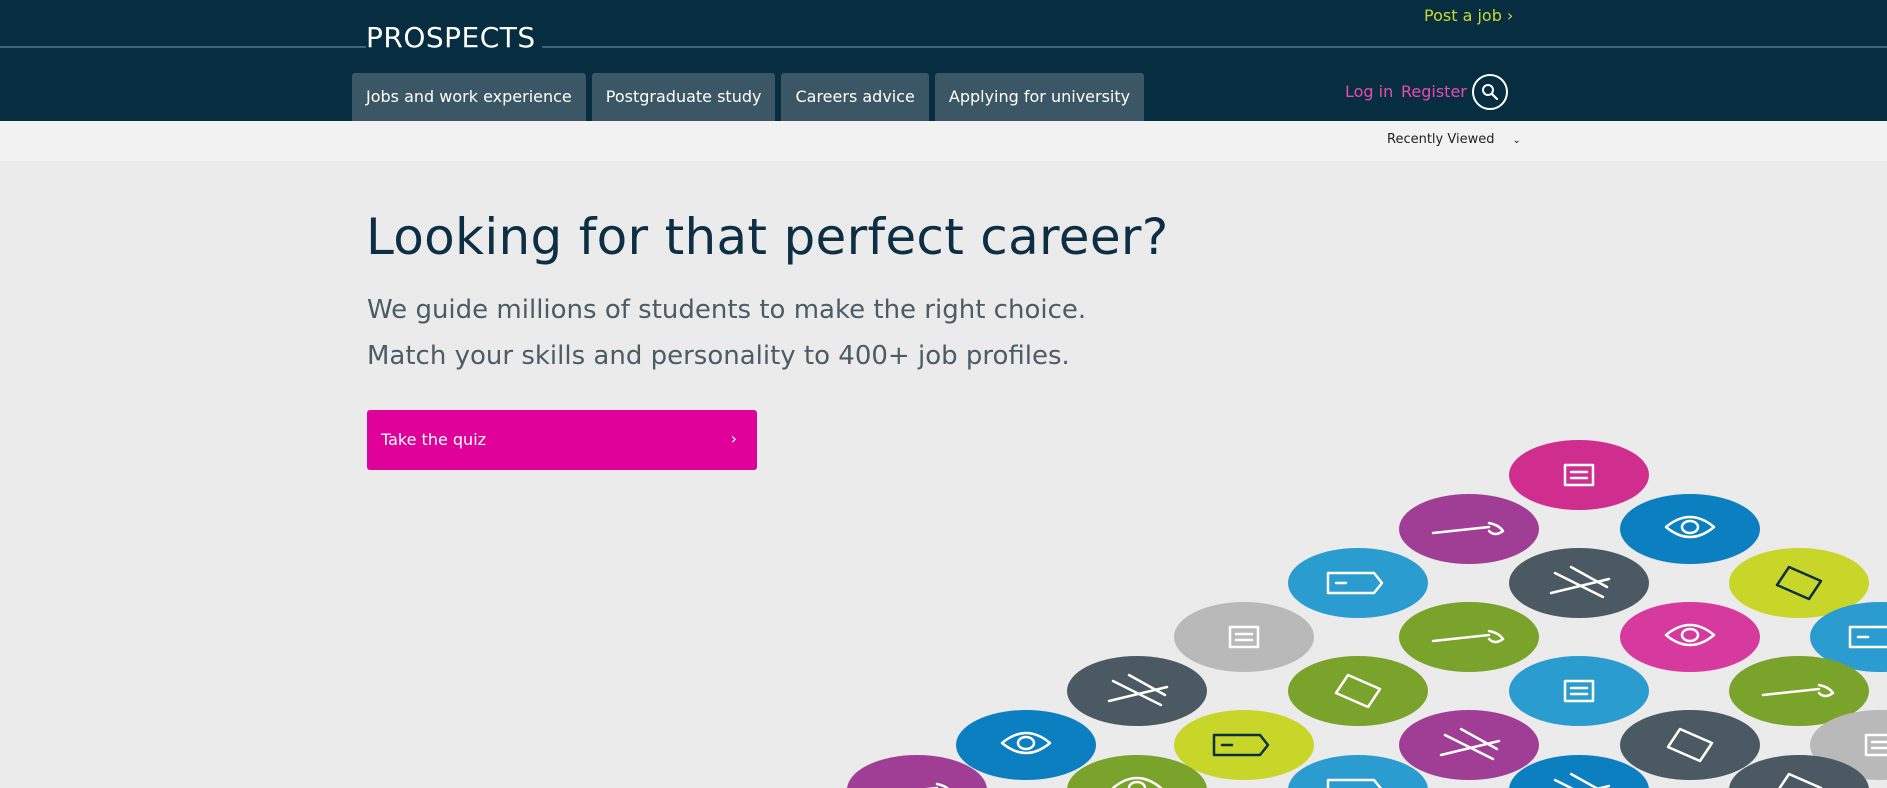 This screenshot has width=1887, height=788. I want to click on piggy-bank-icon, so click(1579, 691).